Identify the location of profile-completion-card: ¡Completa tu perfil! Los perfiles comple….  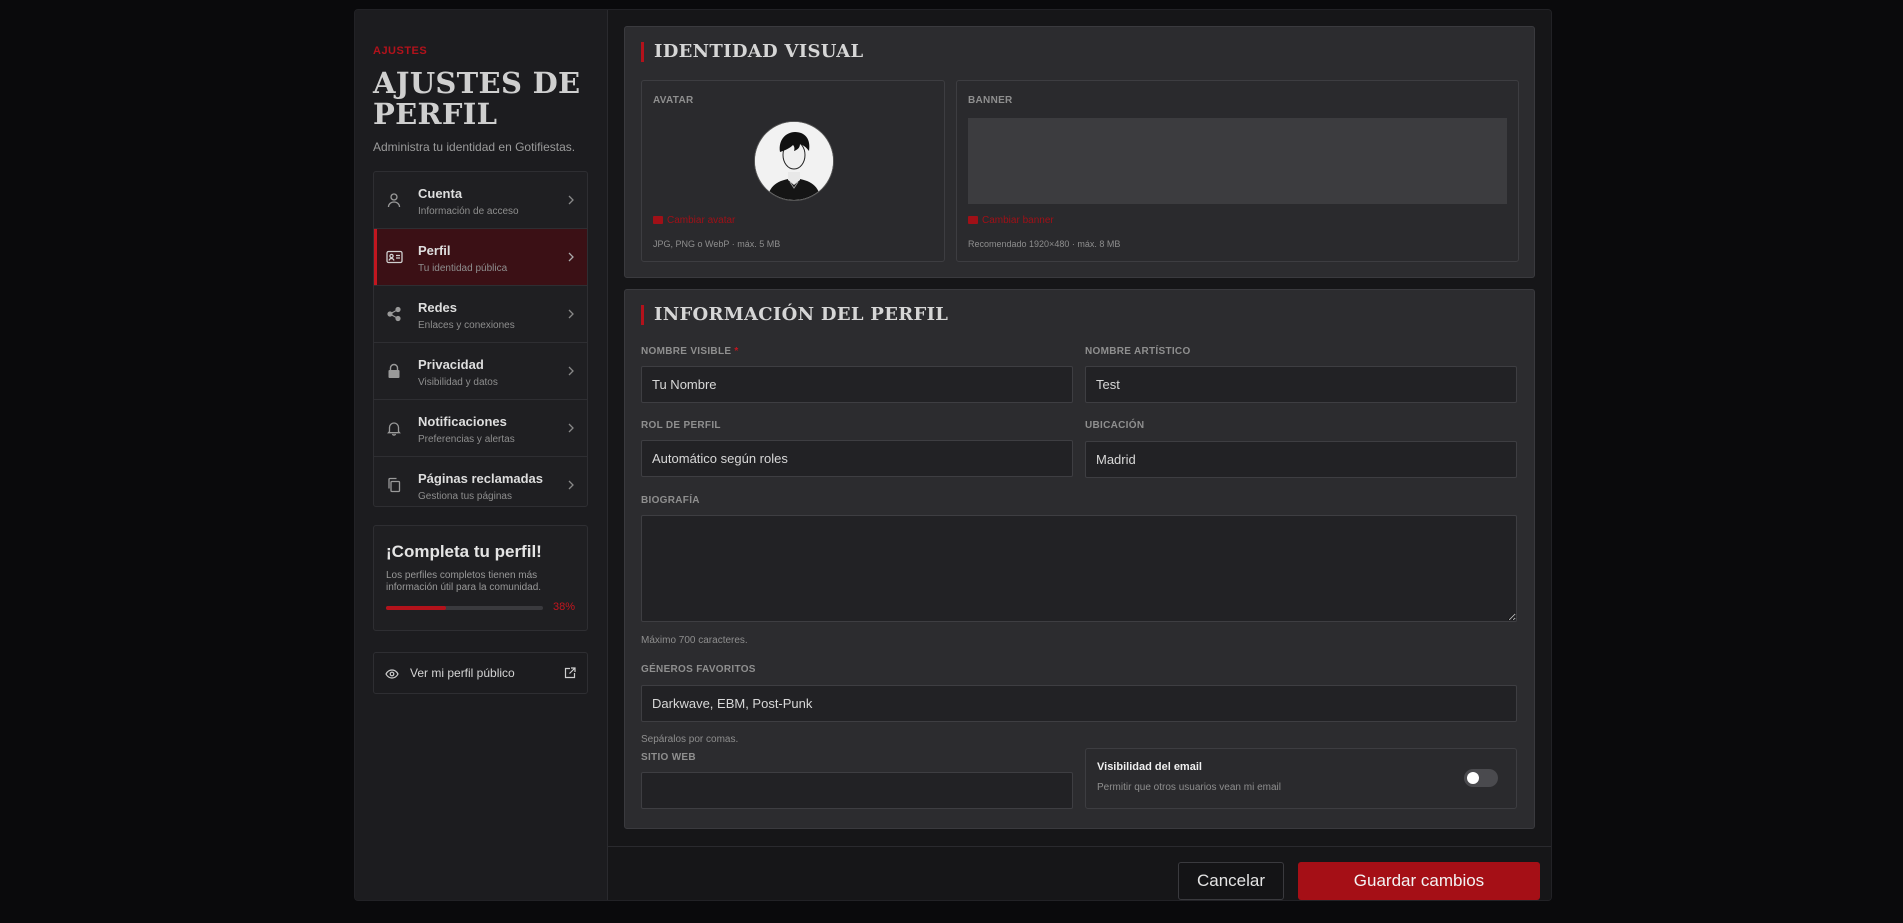
(480, 578).